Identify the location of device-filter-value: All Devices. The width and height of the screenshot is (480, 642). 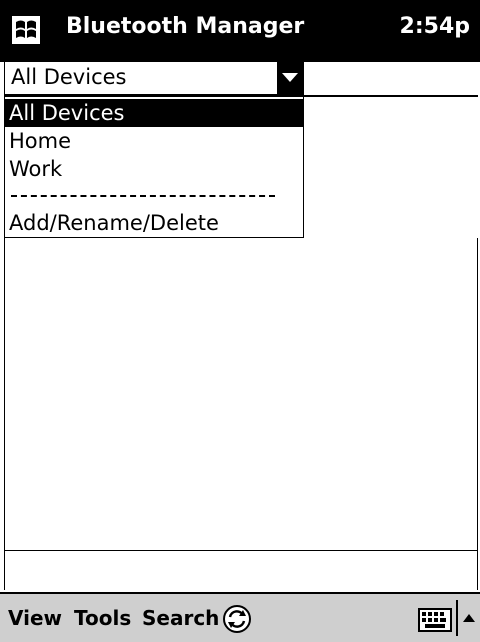
(69, 77).